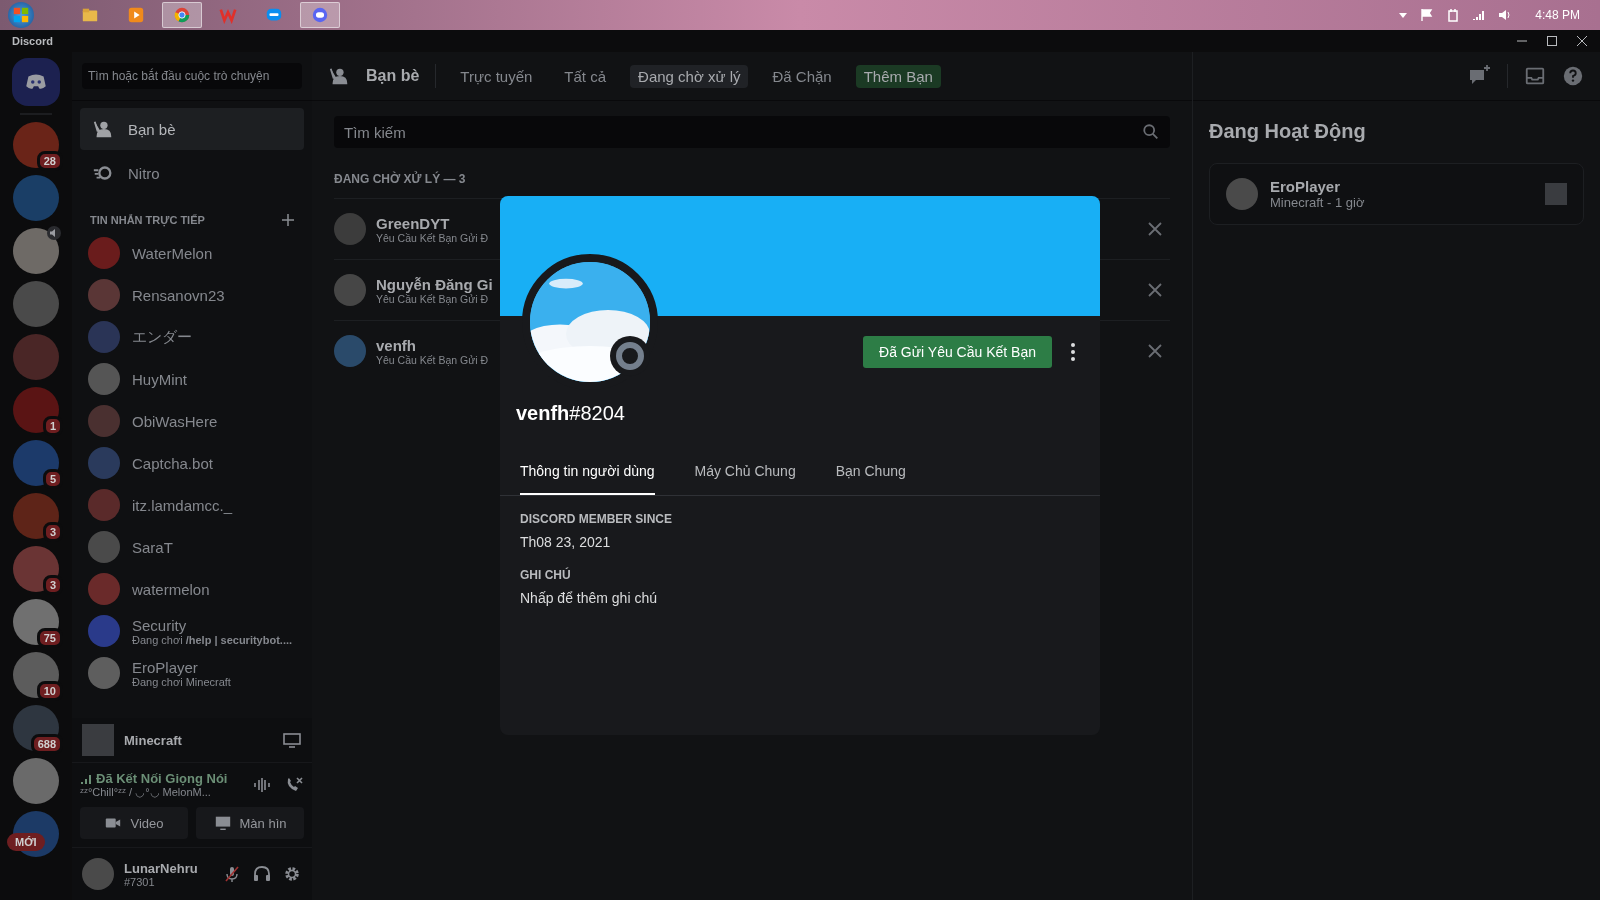 This screenshot has width=1600, height=900. What do you see at coordinates (222, 823) in the screenshot?
I see `screen-share-icon` at bounding box center [222, 823].